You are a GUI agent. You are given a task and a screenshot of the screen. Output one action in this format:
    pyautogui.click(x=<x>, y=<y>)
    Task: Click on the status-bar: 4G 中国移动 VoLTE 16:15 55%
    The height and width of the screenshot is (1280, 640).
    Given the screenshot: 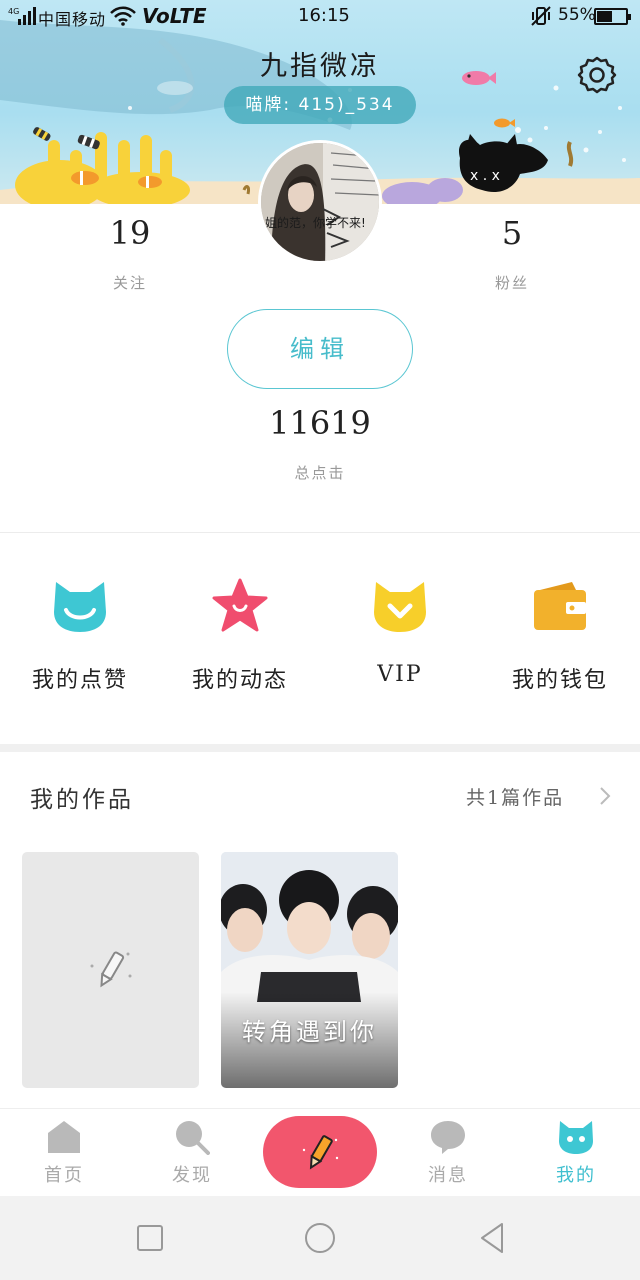 What is the action you would take?
    pyautogui.click(x=320, y=17)
    